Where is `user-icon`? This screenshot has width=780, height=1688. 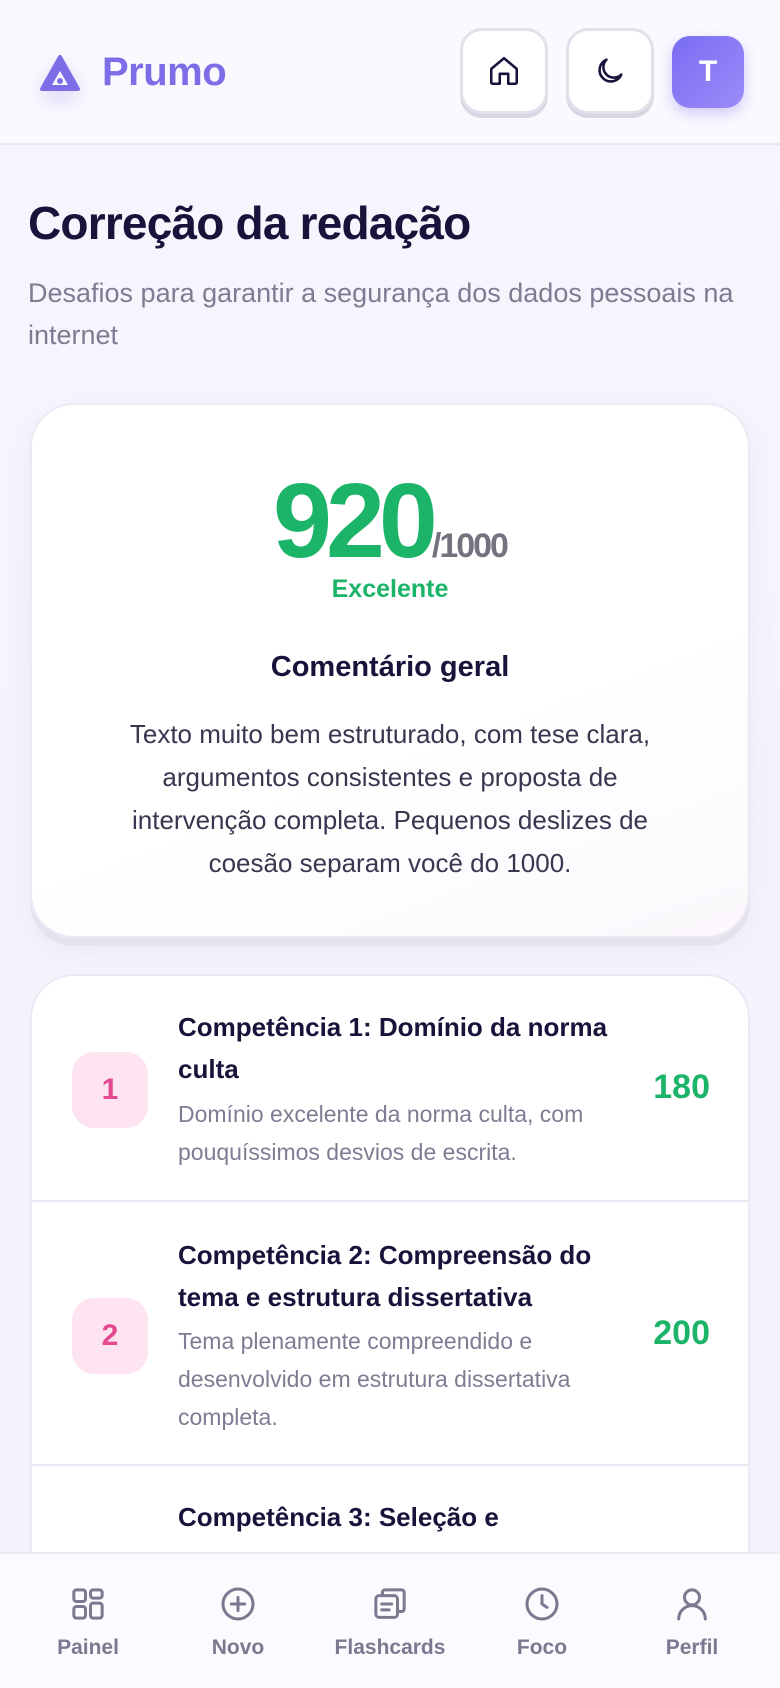
user-icon is located at coordinates (692, 1604).